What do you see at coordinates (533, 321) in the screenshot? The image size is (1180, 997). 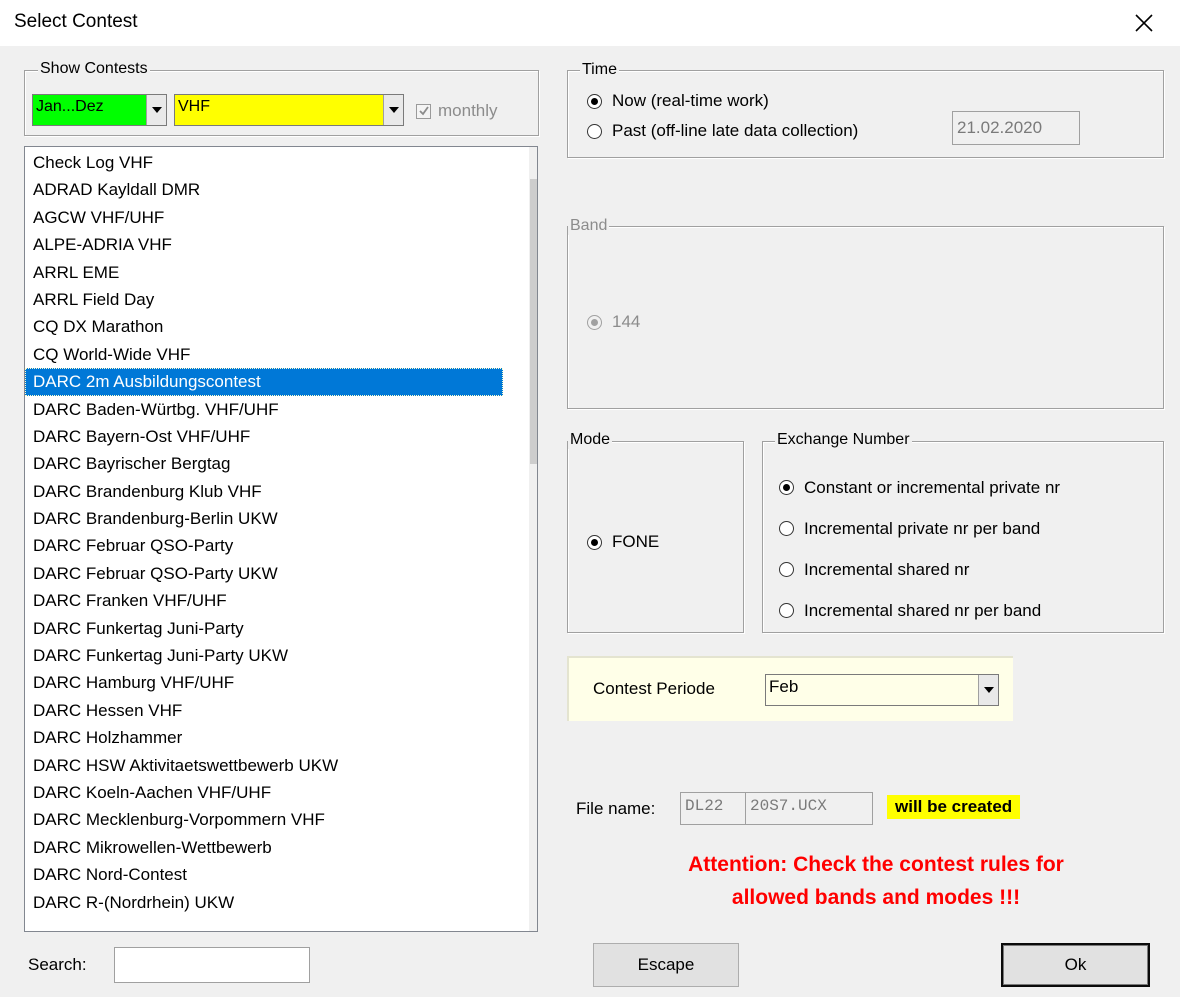 I see `scroll-thumb` at bounding box center [533, 321].